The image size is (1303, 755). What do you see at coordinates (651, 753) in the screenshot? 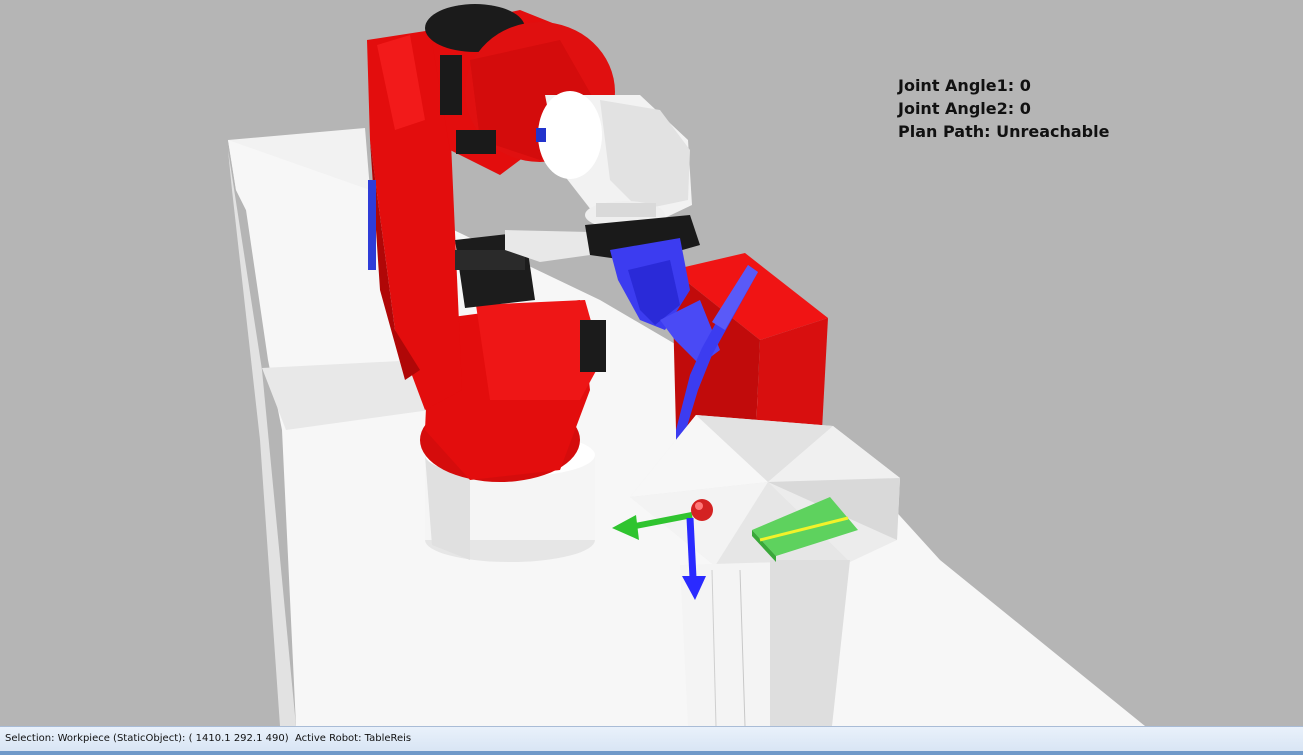
I see `status-bar-accent` at bounding box center [651, 753].